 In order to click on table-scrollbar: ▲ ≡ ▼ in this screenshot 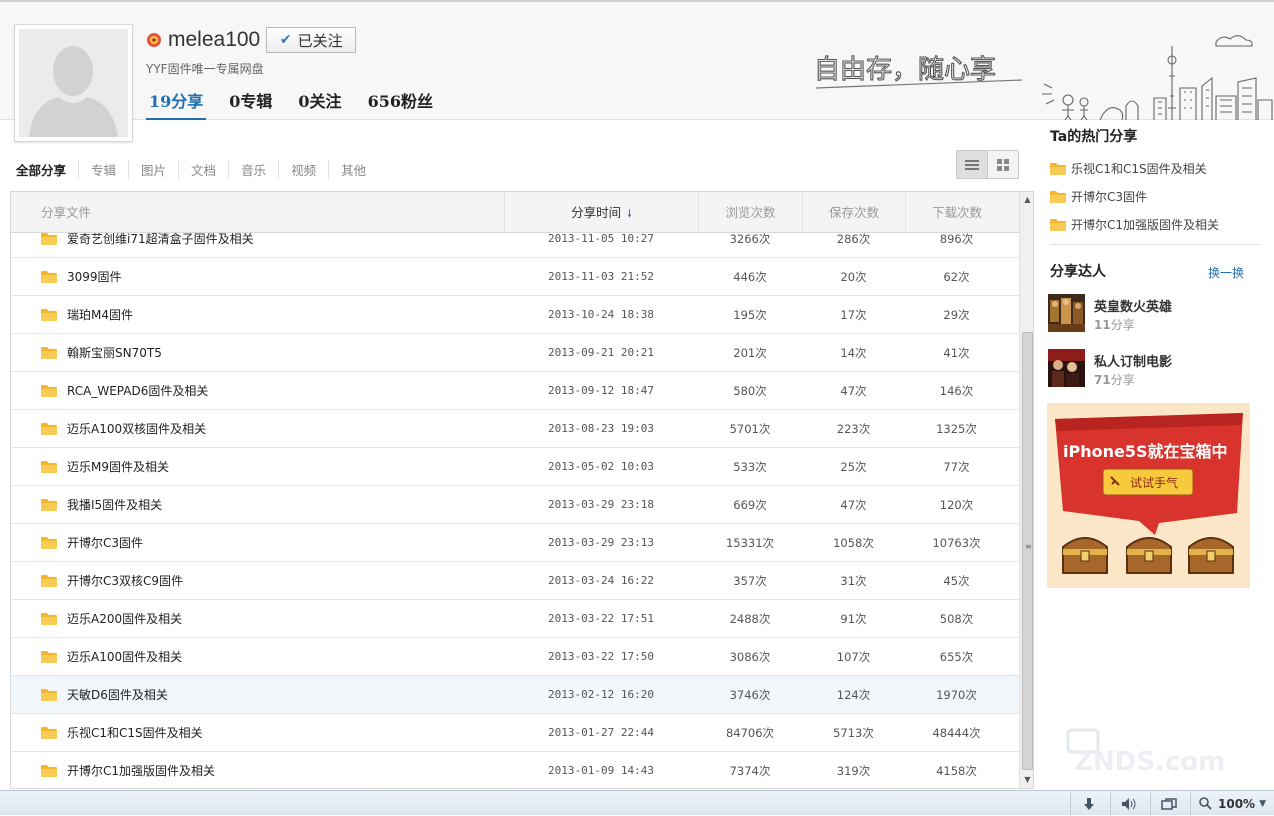, I will do `click(1026, 490)`.